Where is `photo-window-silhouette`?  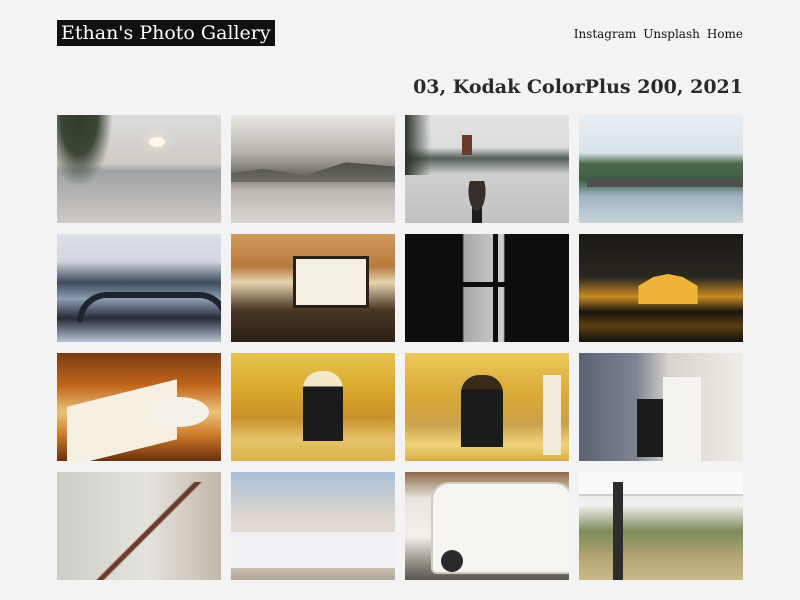
photo-window-silhouette is located at coordinates (487, 288).